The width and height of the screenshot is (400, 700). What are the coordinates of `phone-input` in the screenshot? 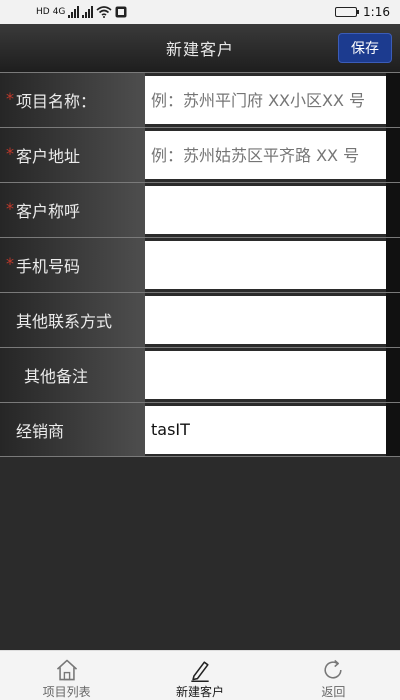 It's located at (266, 265).